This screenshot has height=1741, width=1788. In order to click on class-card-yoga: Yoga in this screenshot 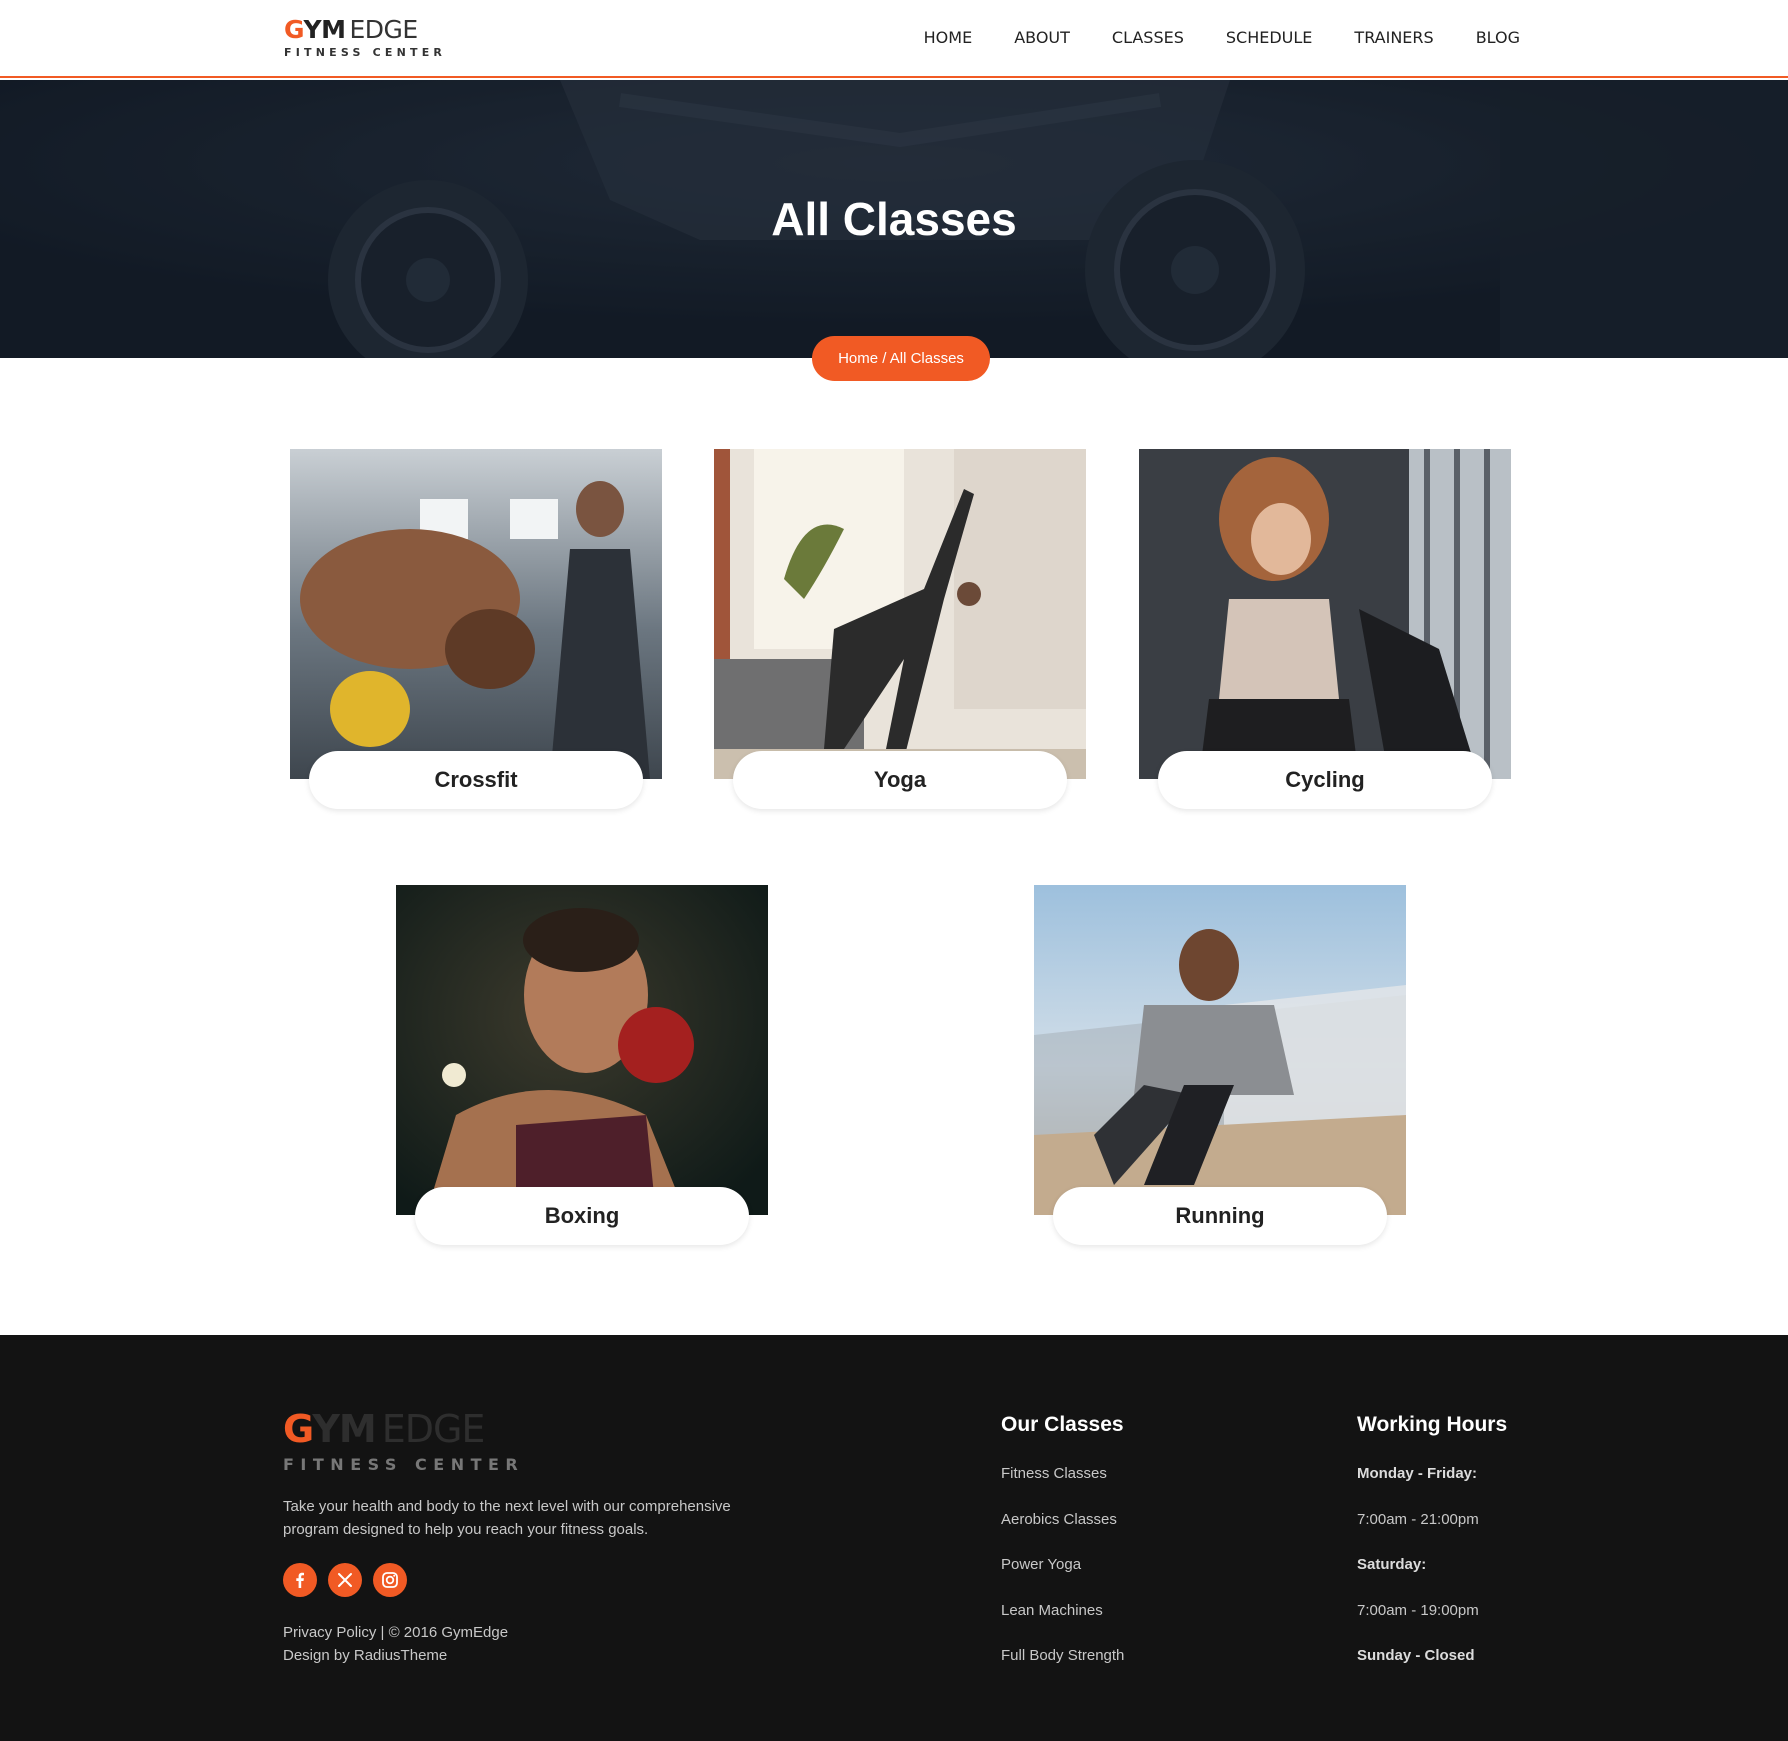, I will do `click(900, 629)`.